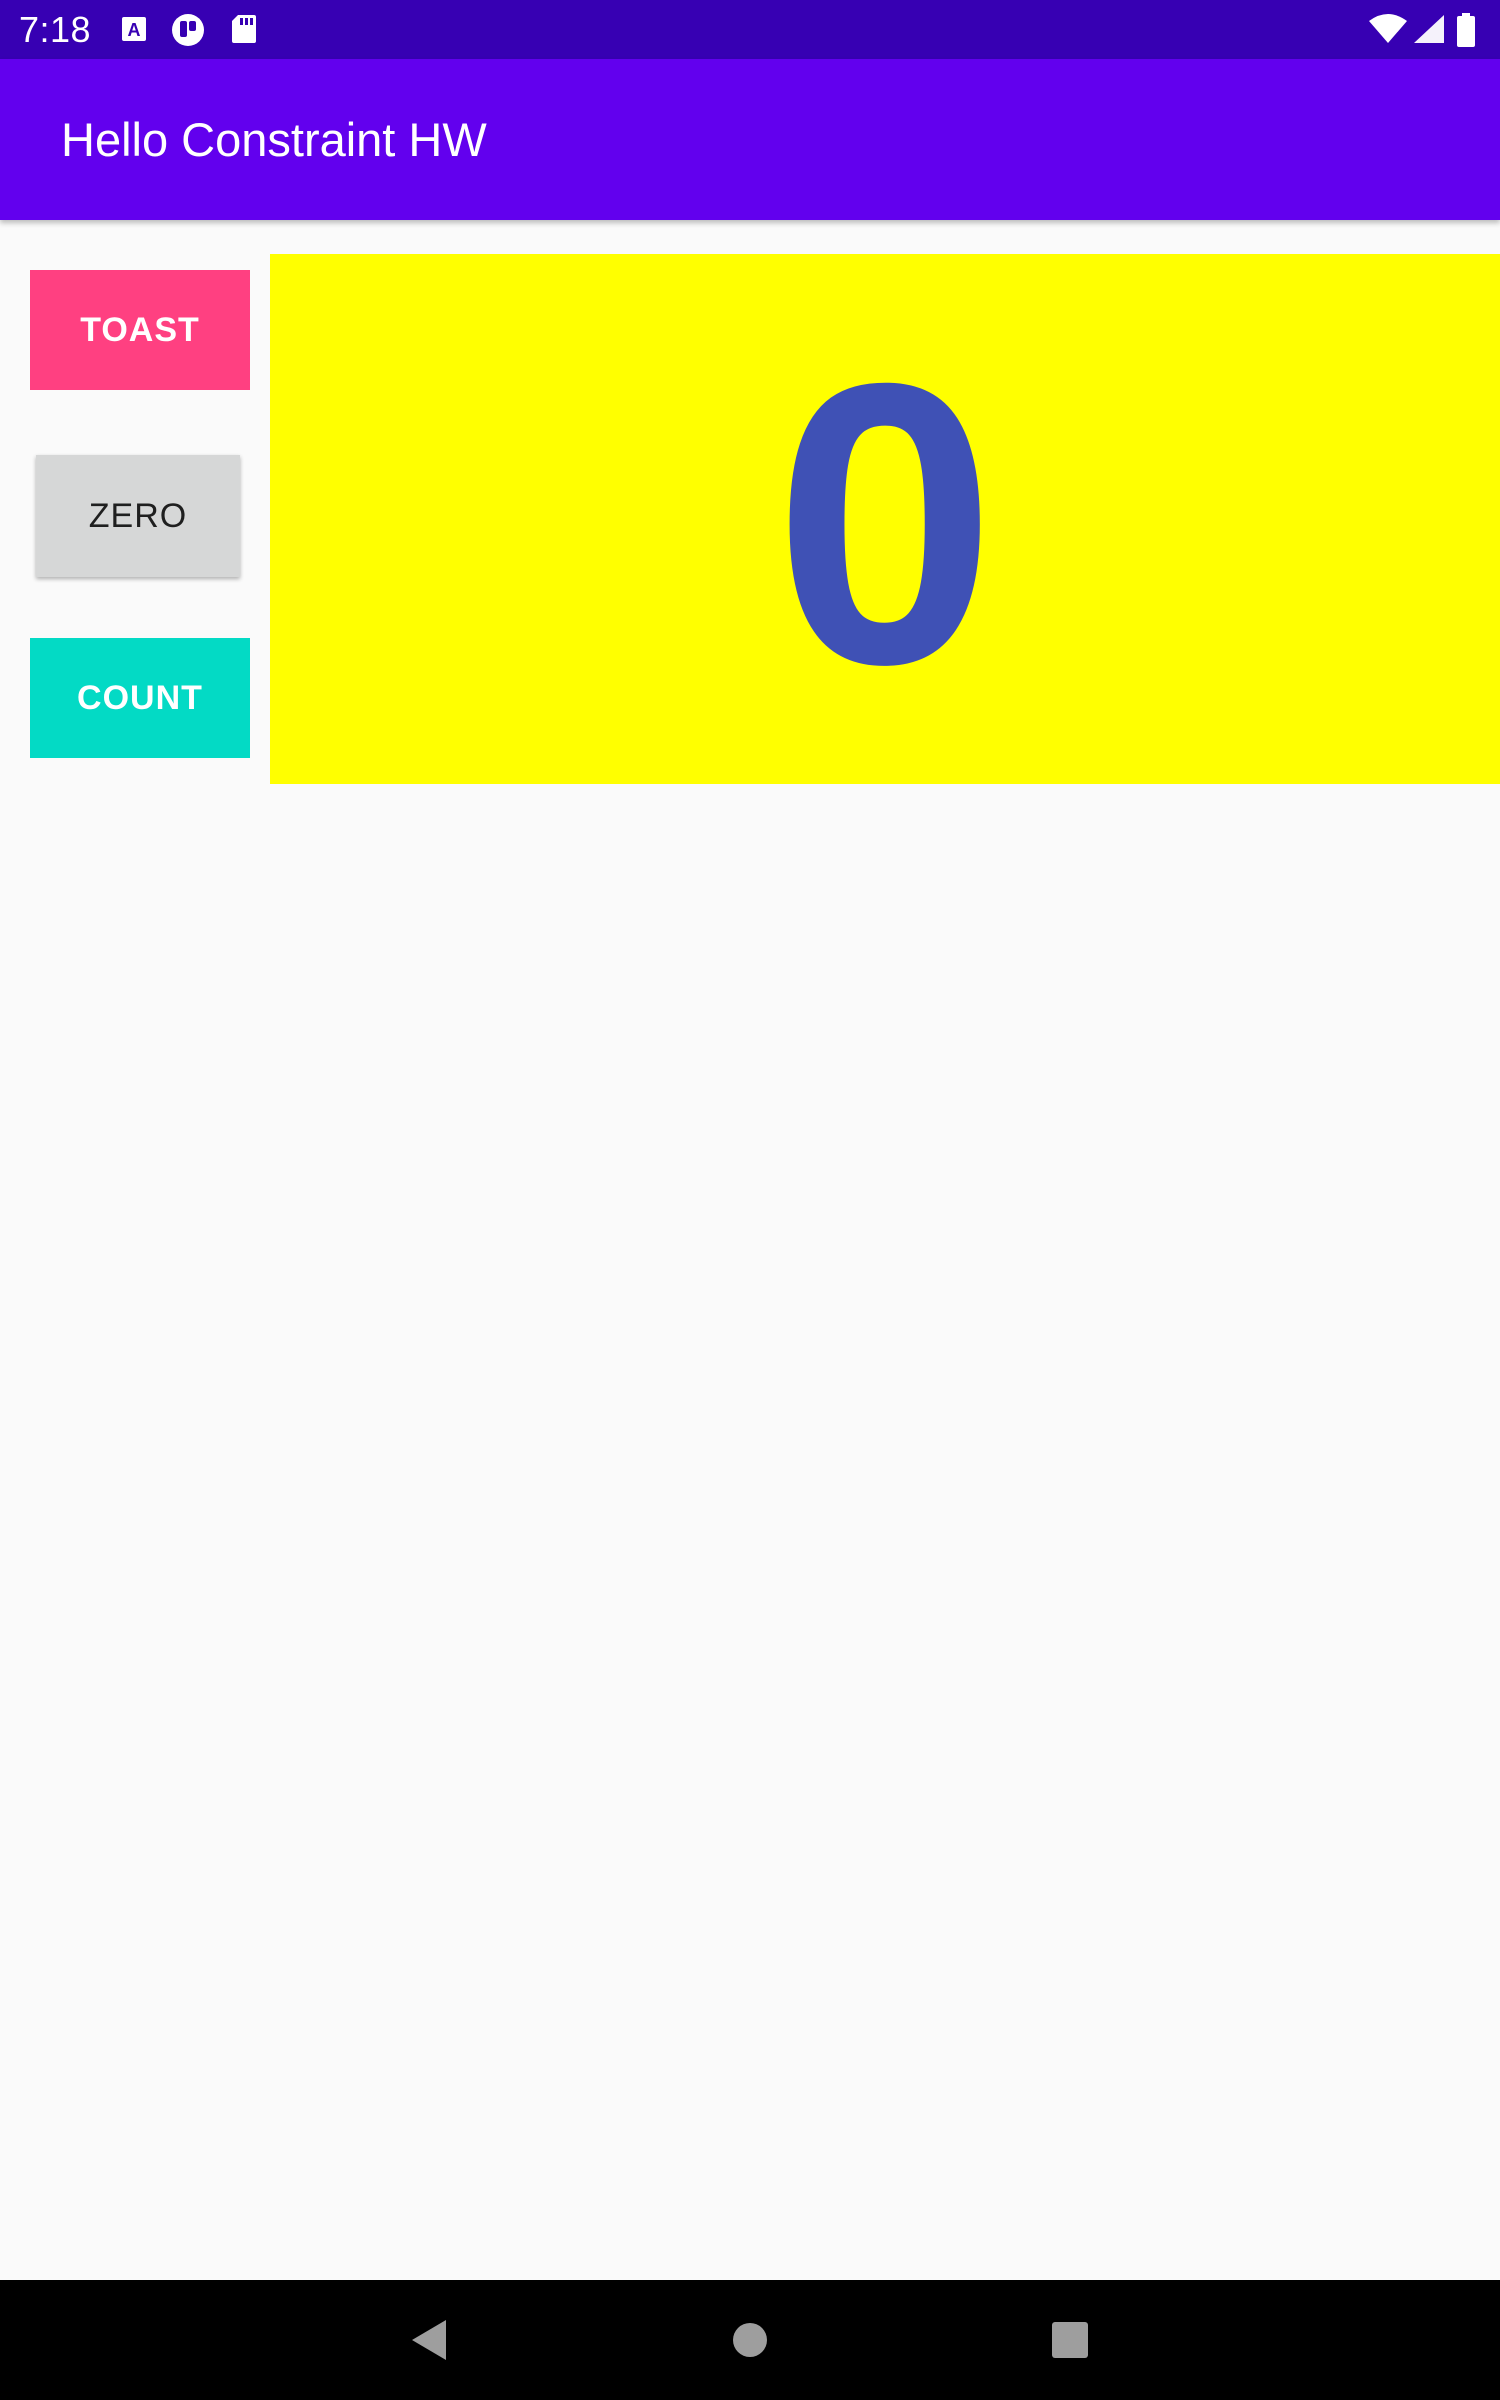  I want to click on cell-signal-icon, so click(1429, 29).